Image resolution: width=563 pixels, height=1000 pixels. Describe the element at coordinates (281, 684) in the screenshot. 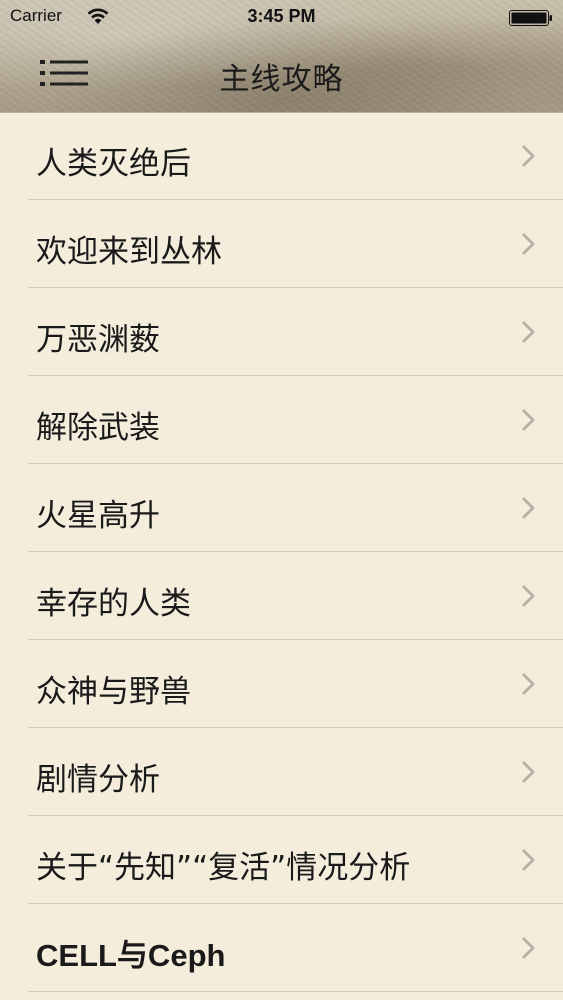

I see `list-item: 众神与野兽` at that location.